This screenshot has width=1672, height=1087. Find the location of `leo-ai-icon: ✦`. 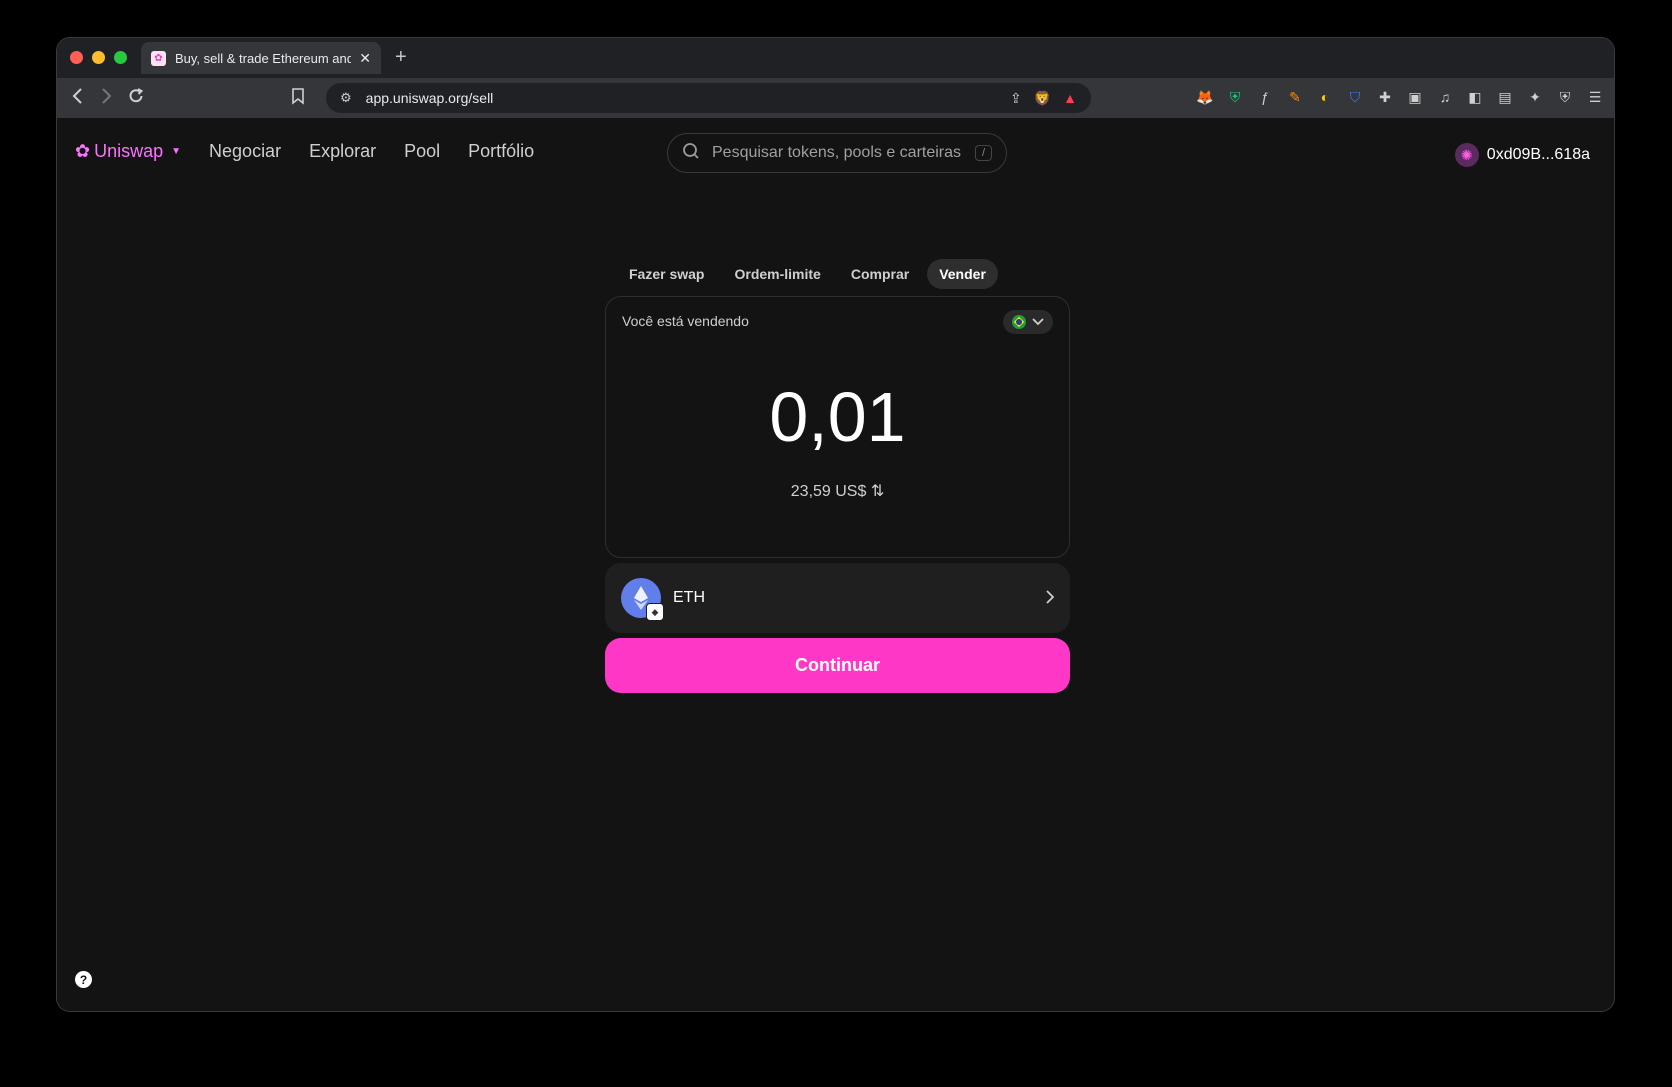

leo-ai-icon: ✦ is located at coordinates (1535, 97).